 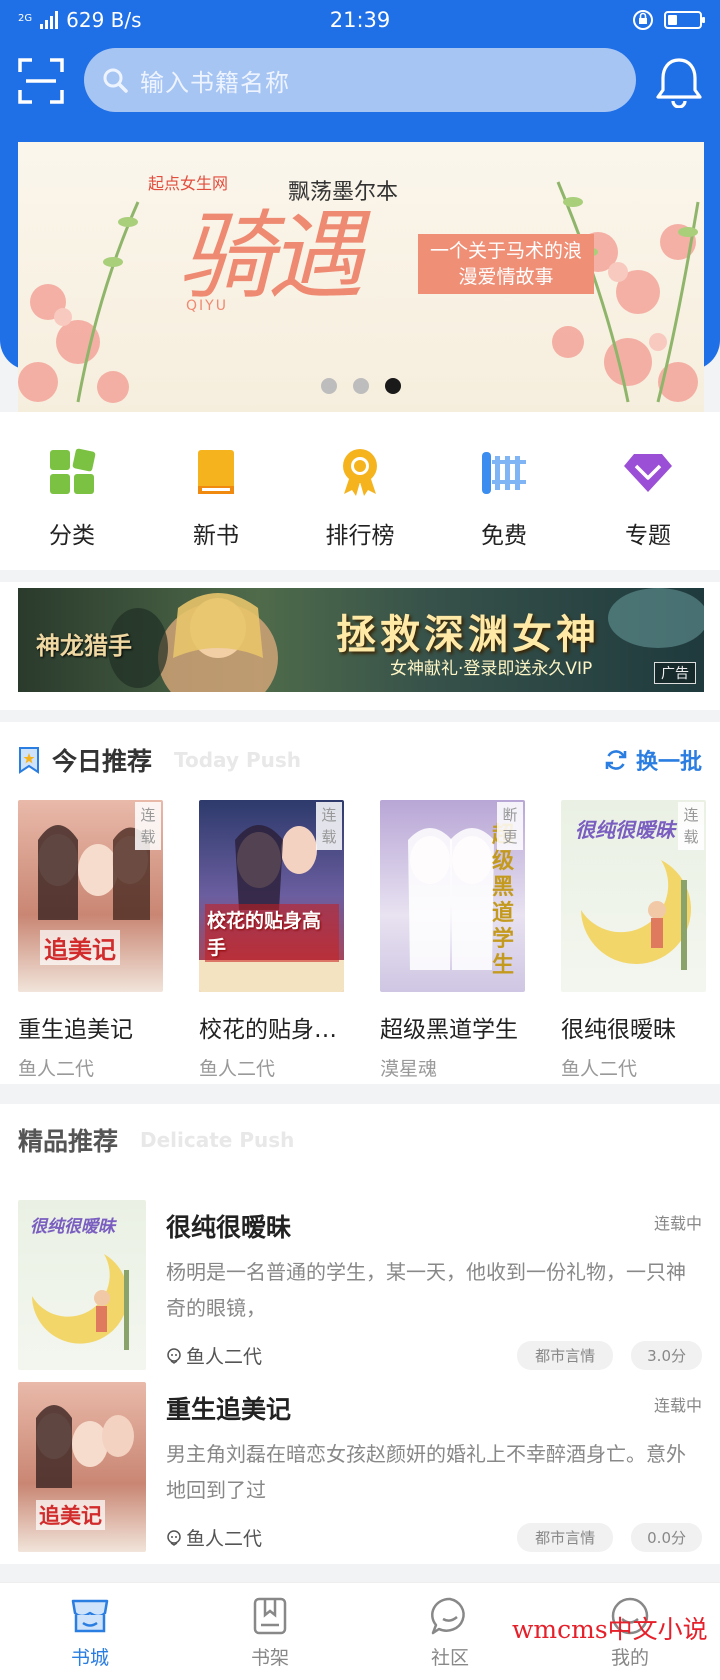 What do you see at coordinates (449, 1658) in the screenshot?
I see `tab-label: 社区` at bounding box center [449, 1658].